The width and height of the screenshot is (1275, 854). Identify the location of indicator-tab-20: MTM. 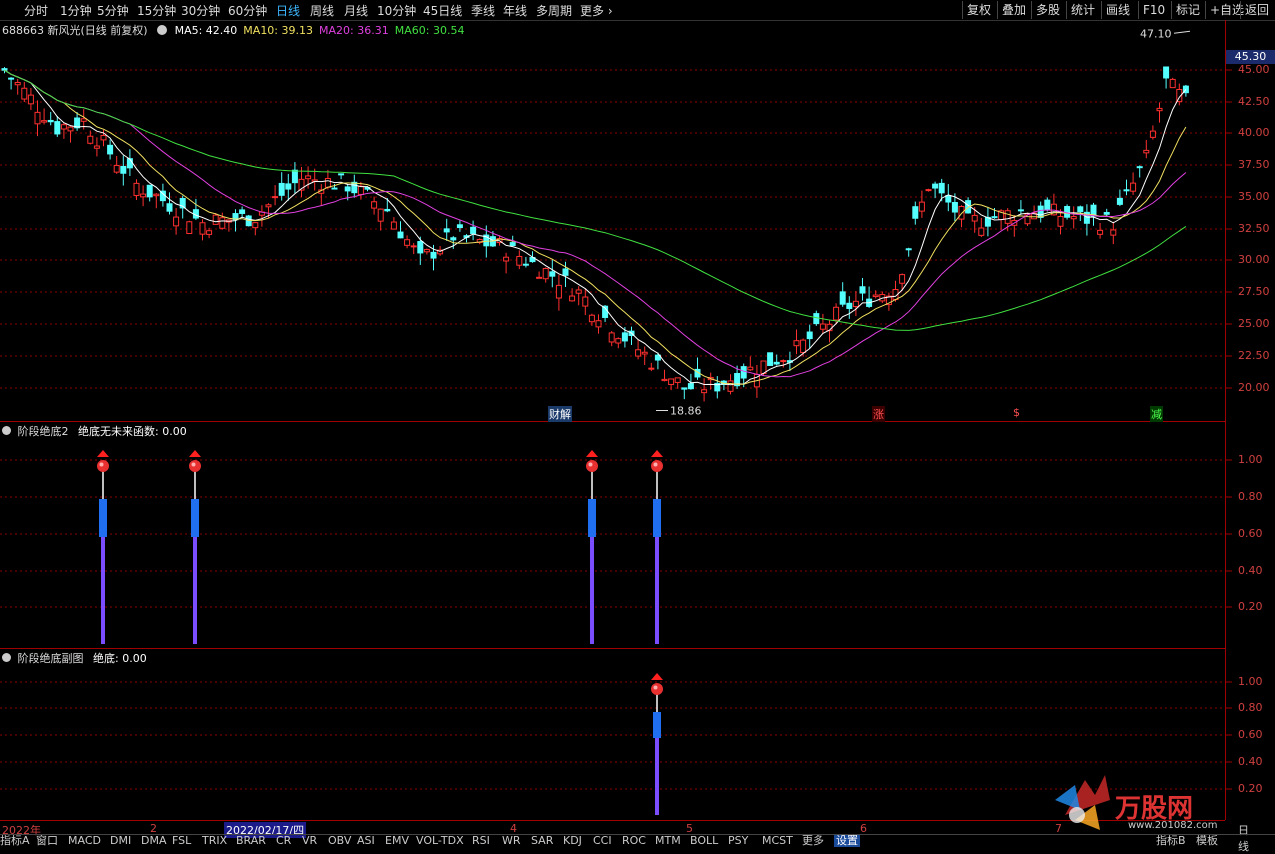
(668, 841).